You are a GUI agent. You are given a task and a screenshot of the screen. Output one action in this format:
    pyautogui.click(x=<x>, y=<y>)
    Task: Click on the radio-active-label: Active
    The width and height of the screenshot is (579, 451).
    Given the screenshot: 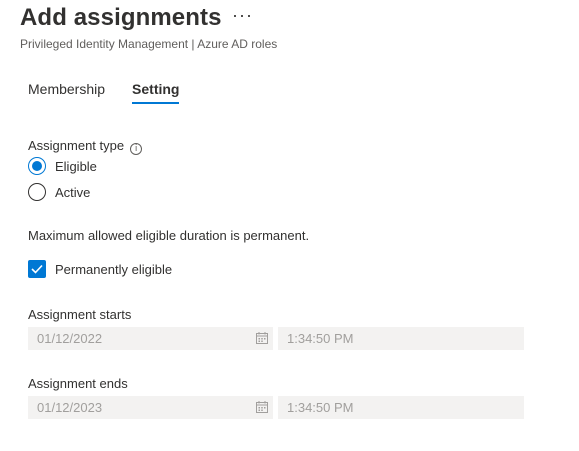 What is the action you would take?
    pyautogui.click(x=73, y=192)
    